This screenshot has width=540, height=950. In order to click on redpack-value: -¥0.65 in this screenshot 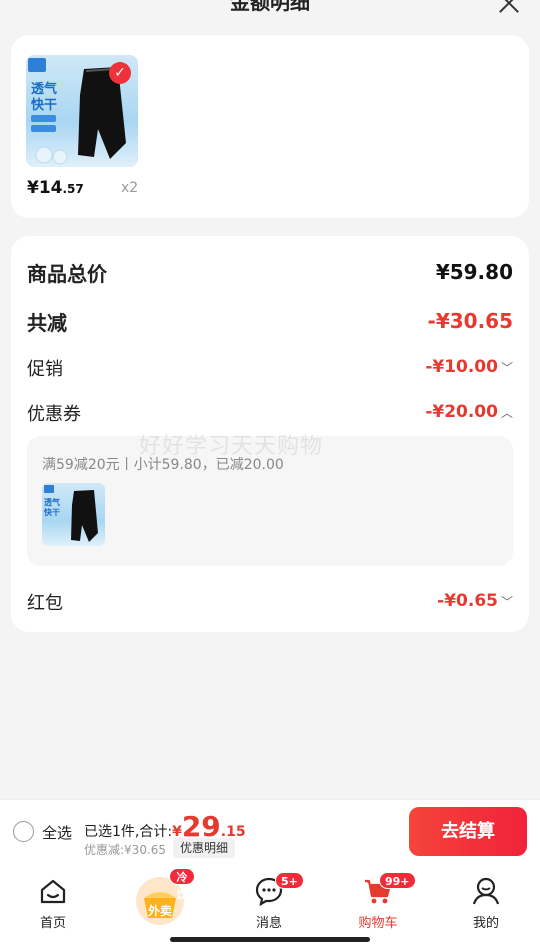, I will do `click(467, 601)`.